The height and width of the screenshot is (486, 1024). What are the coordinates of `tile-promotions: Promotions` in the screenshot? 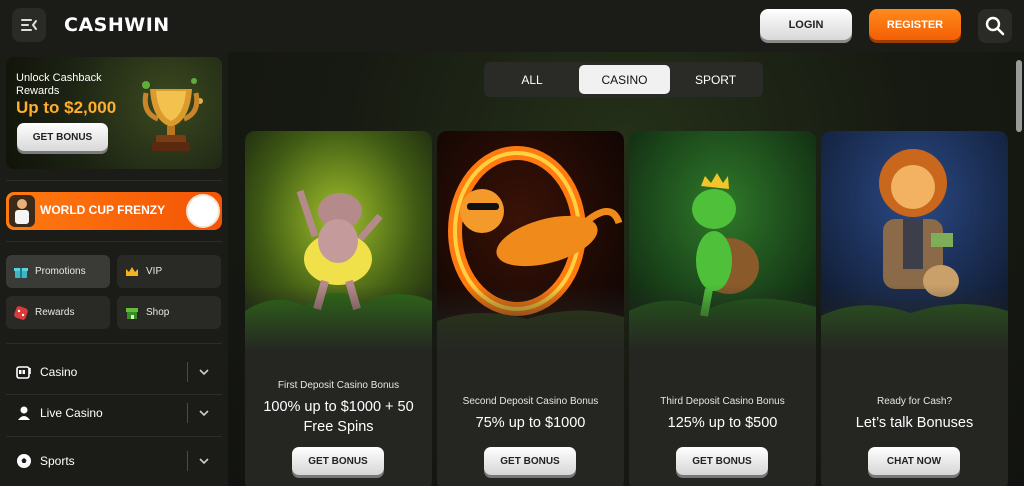 It's located at (58, 271).